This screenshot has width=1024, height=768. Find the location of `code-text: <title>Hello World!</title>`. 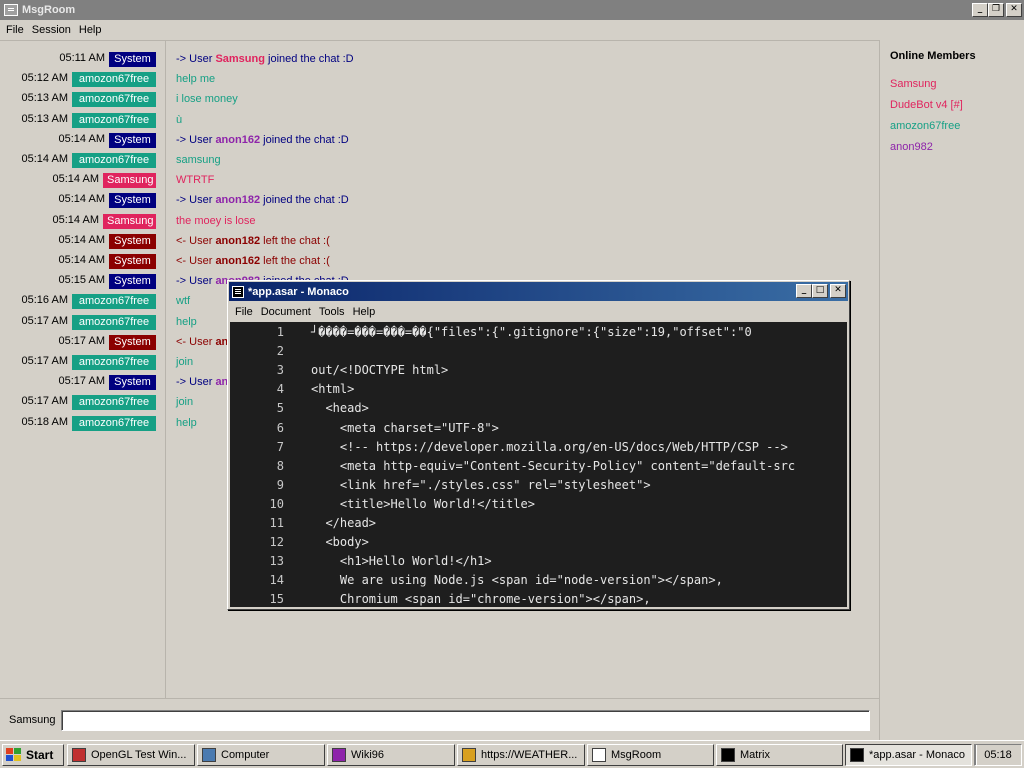

code-text: <title>Hello World!</title> is located at coordinates (423, 503).